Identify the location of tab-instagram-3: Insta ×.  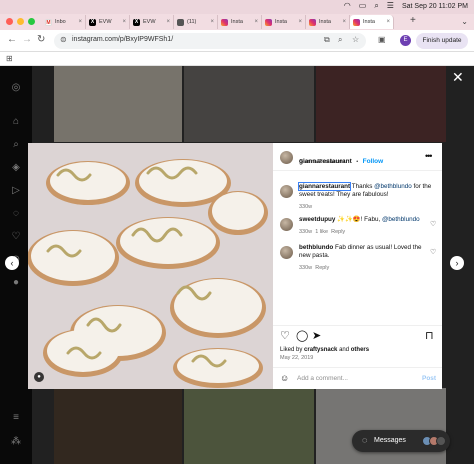
(328, 22).